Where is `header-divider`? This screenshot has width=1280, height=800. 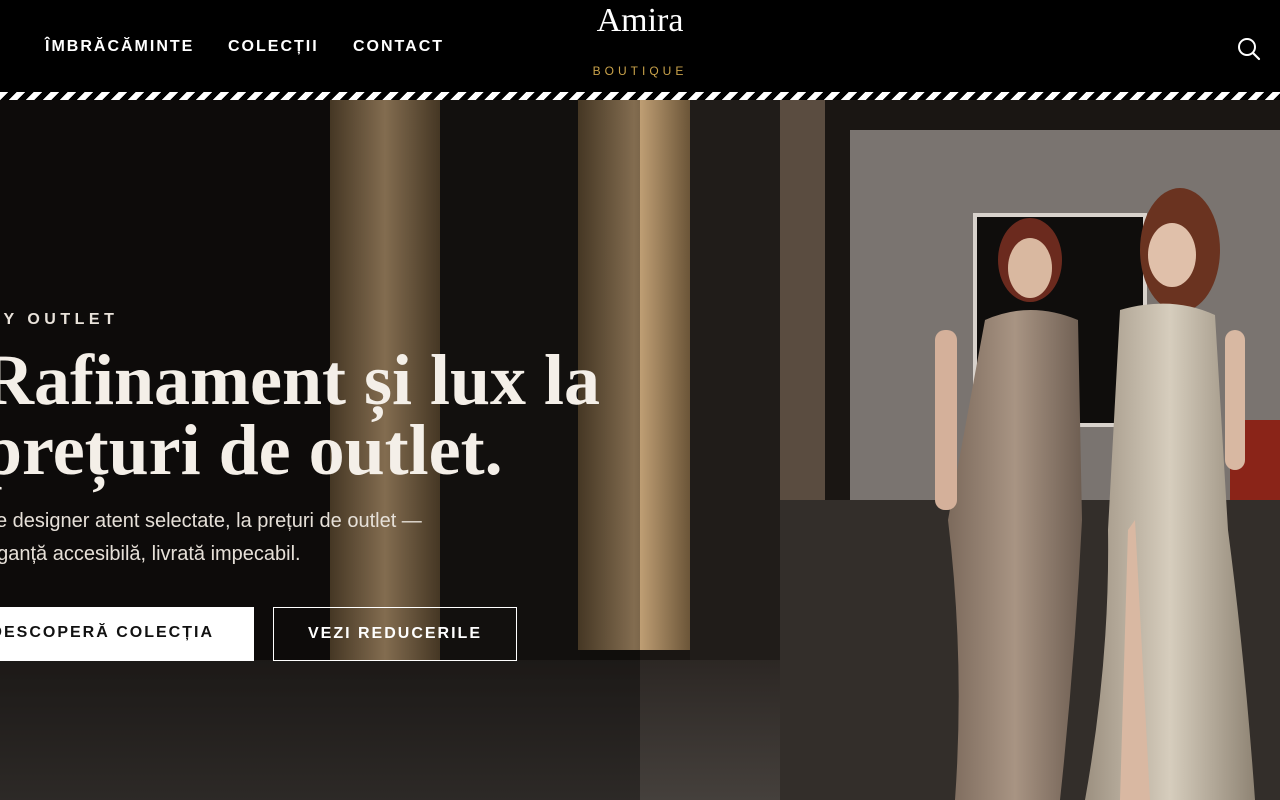
header-divider is located at coordinates (640, 96).